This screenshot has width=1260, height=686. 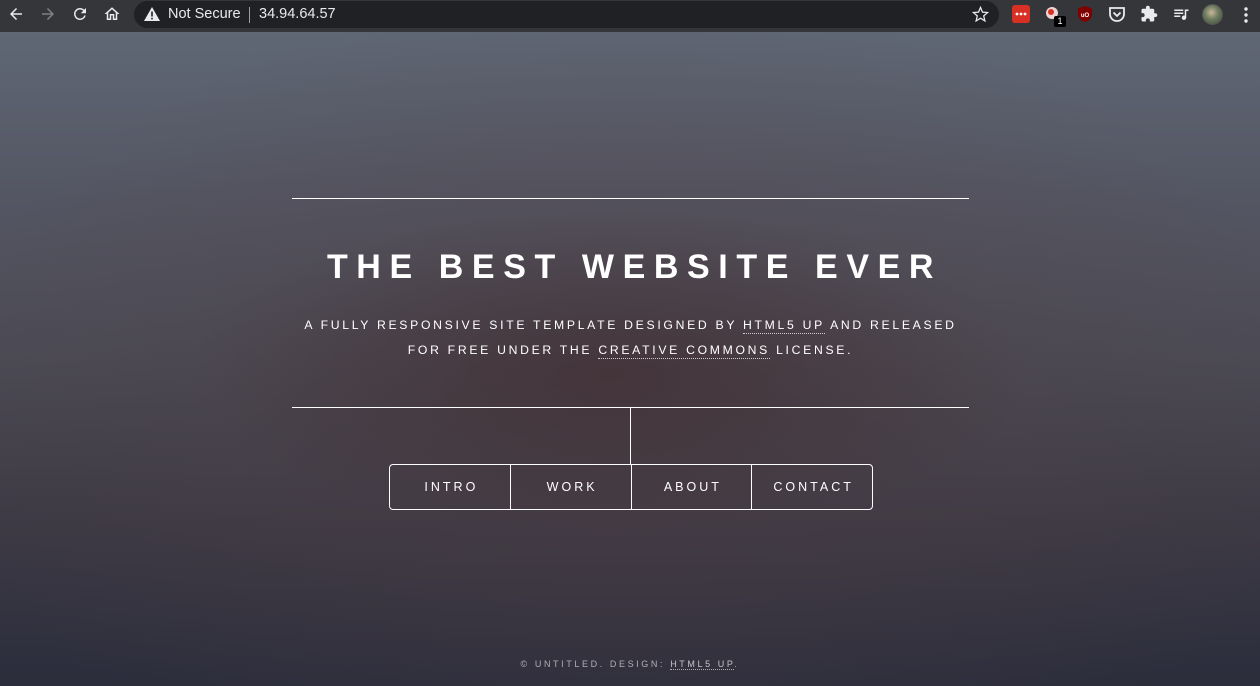 What do you see at coordinates (702, 664) in the screenshot?
I see `footer-html5up-link: HTML5 UP` at bounding box center [702, 664].